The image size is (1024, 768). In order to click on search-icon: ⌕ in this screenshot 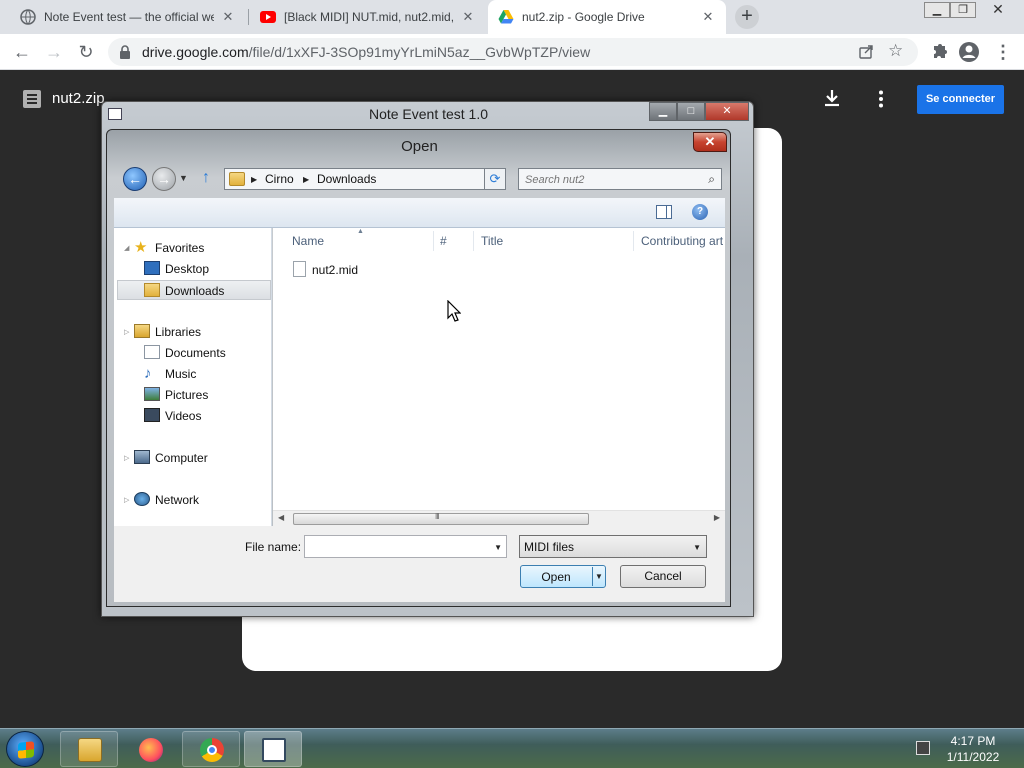, I will do `click(711, 179)`.